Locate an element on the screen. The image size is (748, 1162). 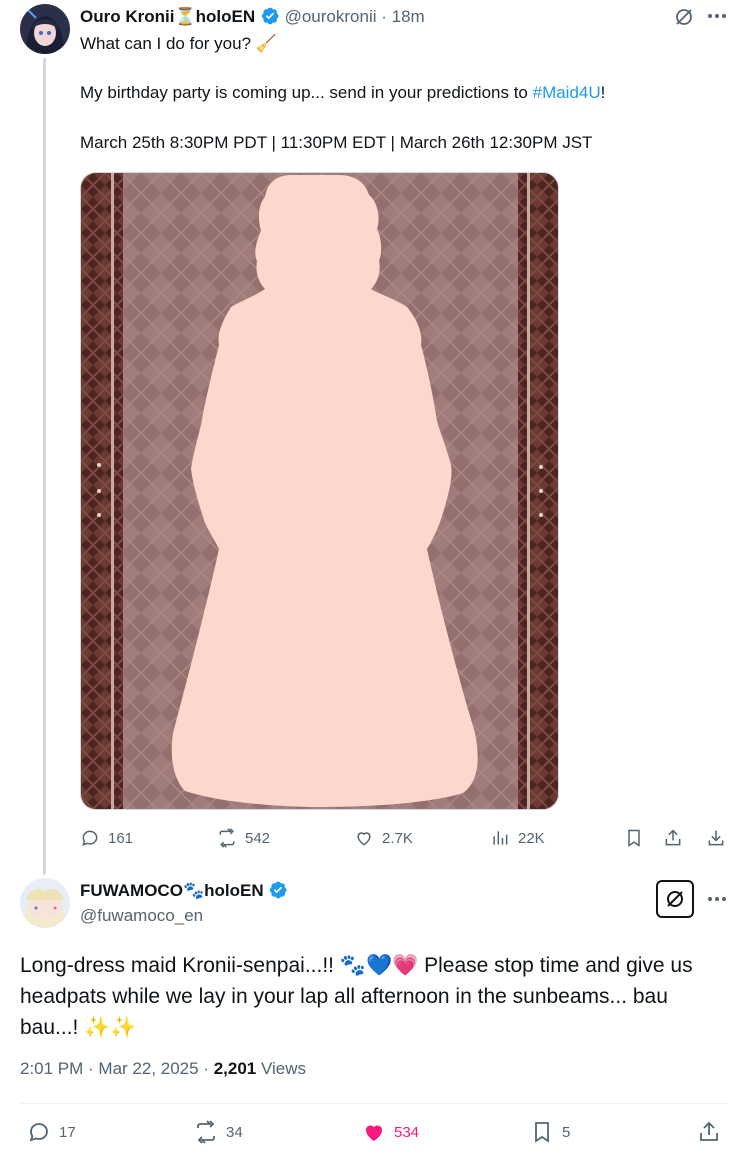
reply-button: 161 is located at coordinates (106, 838).